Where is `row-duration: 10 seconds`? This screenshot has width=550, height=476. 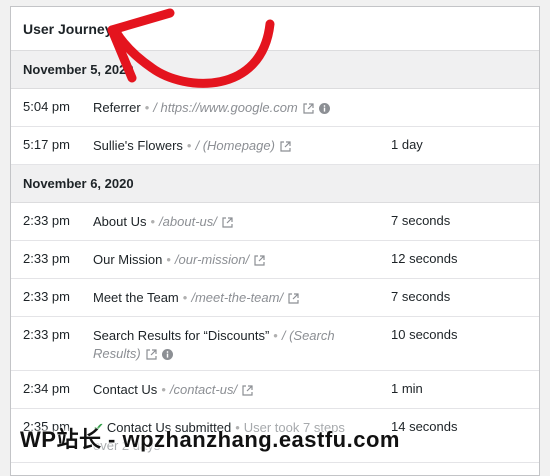 row-duration: 10 seconds is located at coordinates (424, 334).